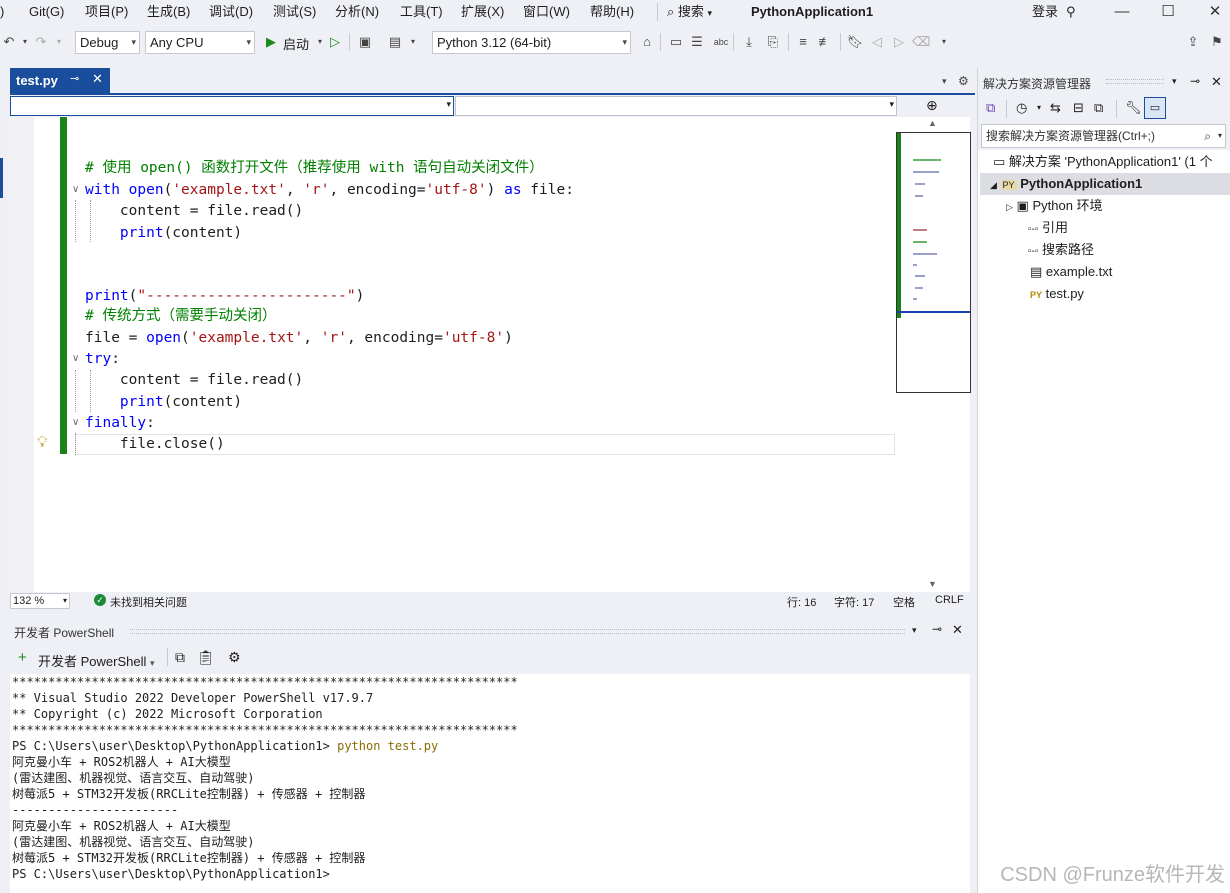  Describe the element at coordinates (148, 602) in the screenshot. I see `issues-status: 未找到相关问题` at that location.